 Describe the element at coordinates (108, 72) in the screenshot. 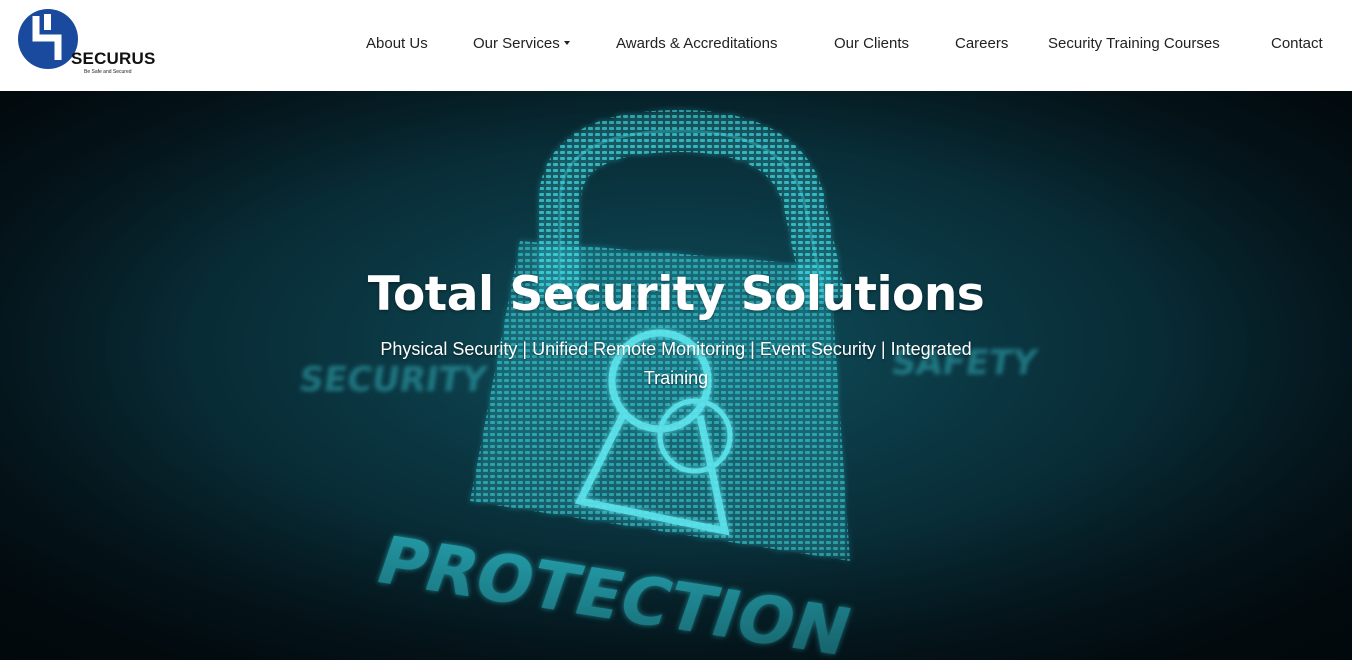

I see `brand-tagline: Be Safe and Secured` at that location.